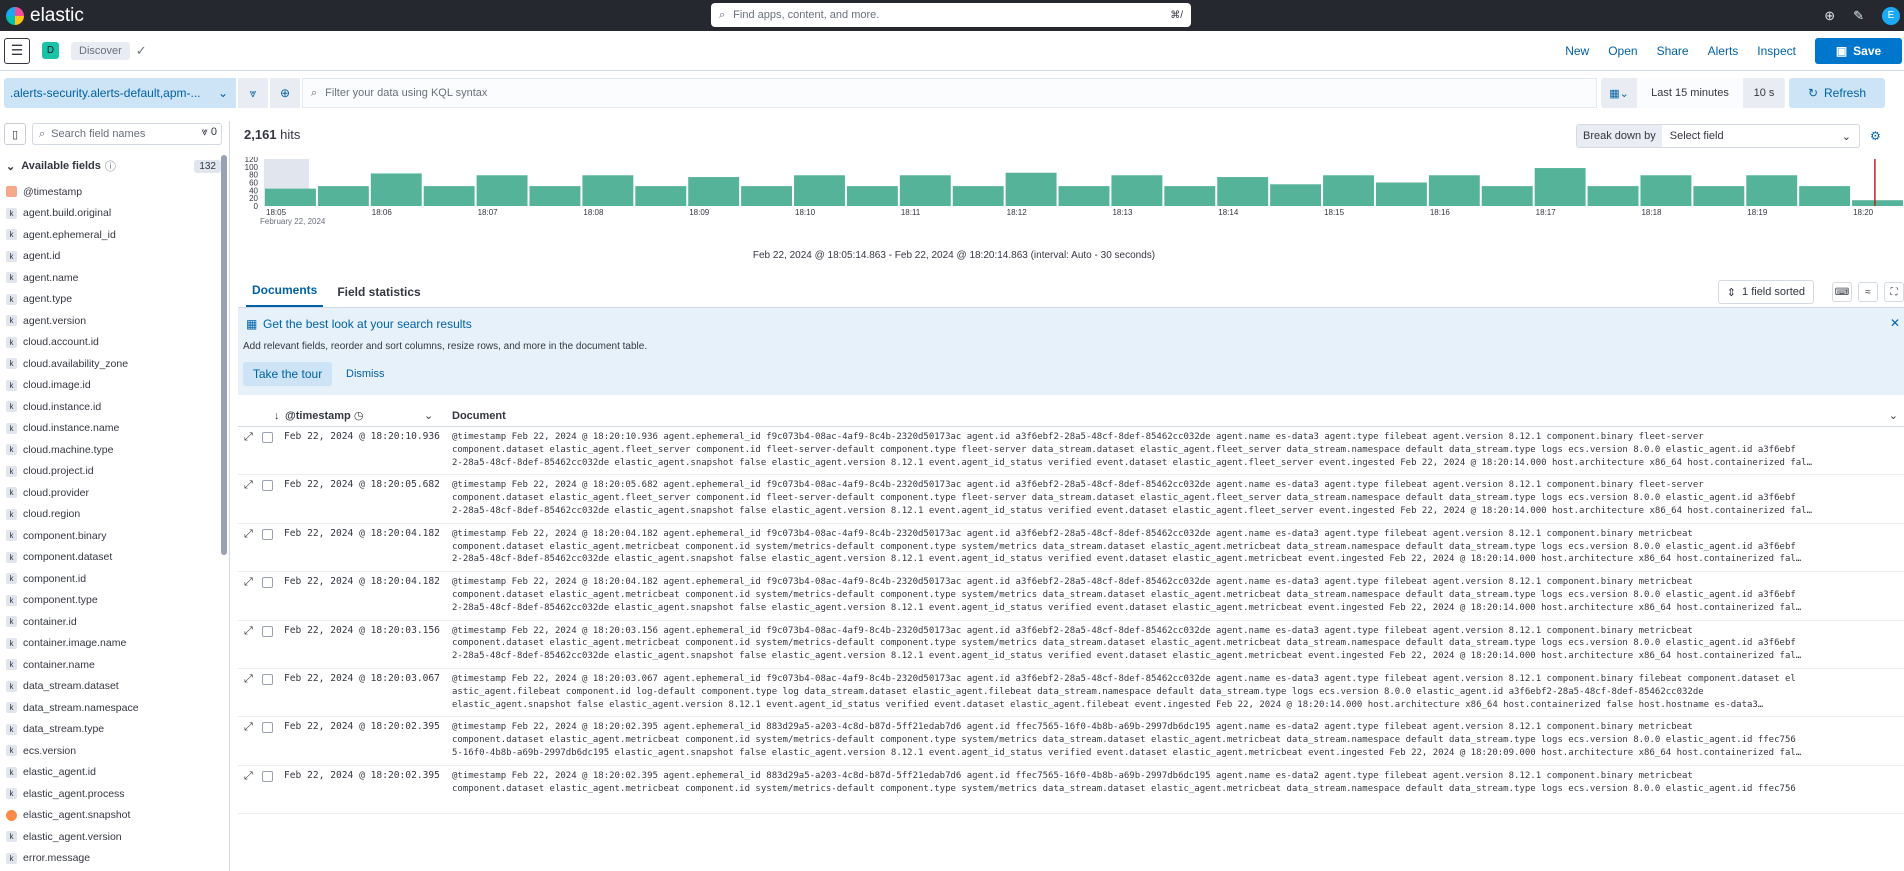  I want to click on chart-options-icon: ⚙, so click(1875, 136).